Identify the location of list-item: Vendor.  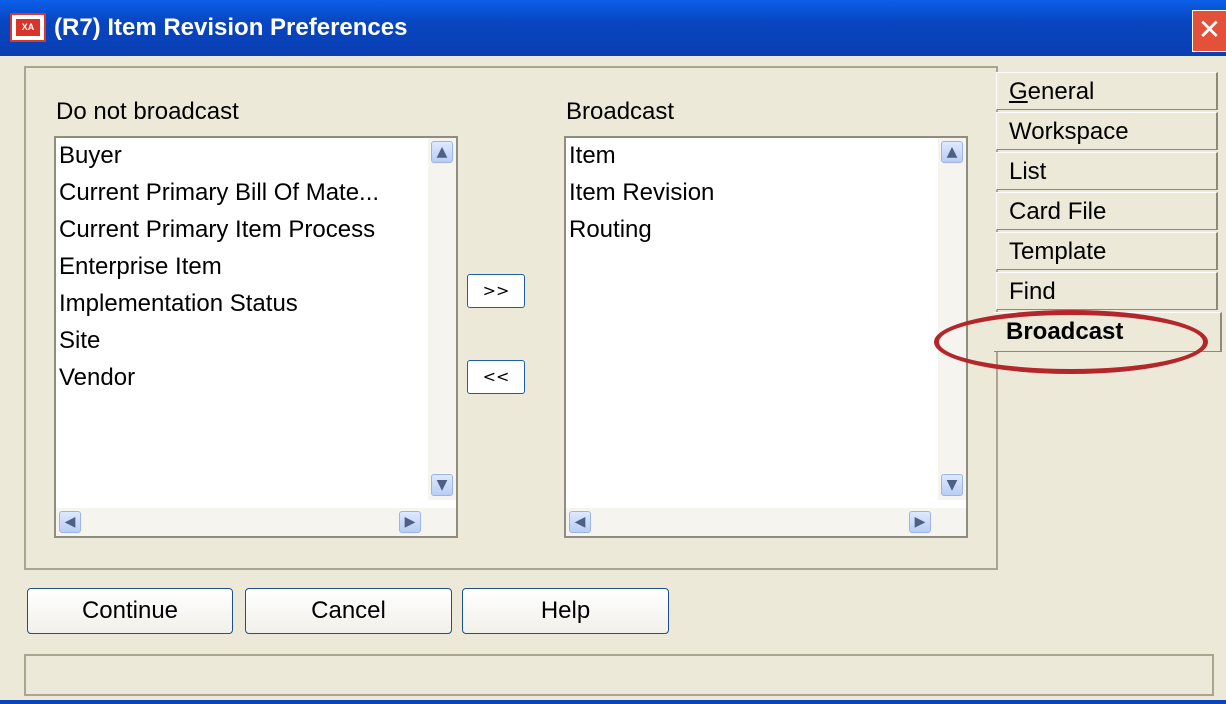
(97, 378).